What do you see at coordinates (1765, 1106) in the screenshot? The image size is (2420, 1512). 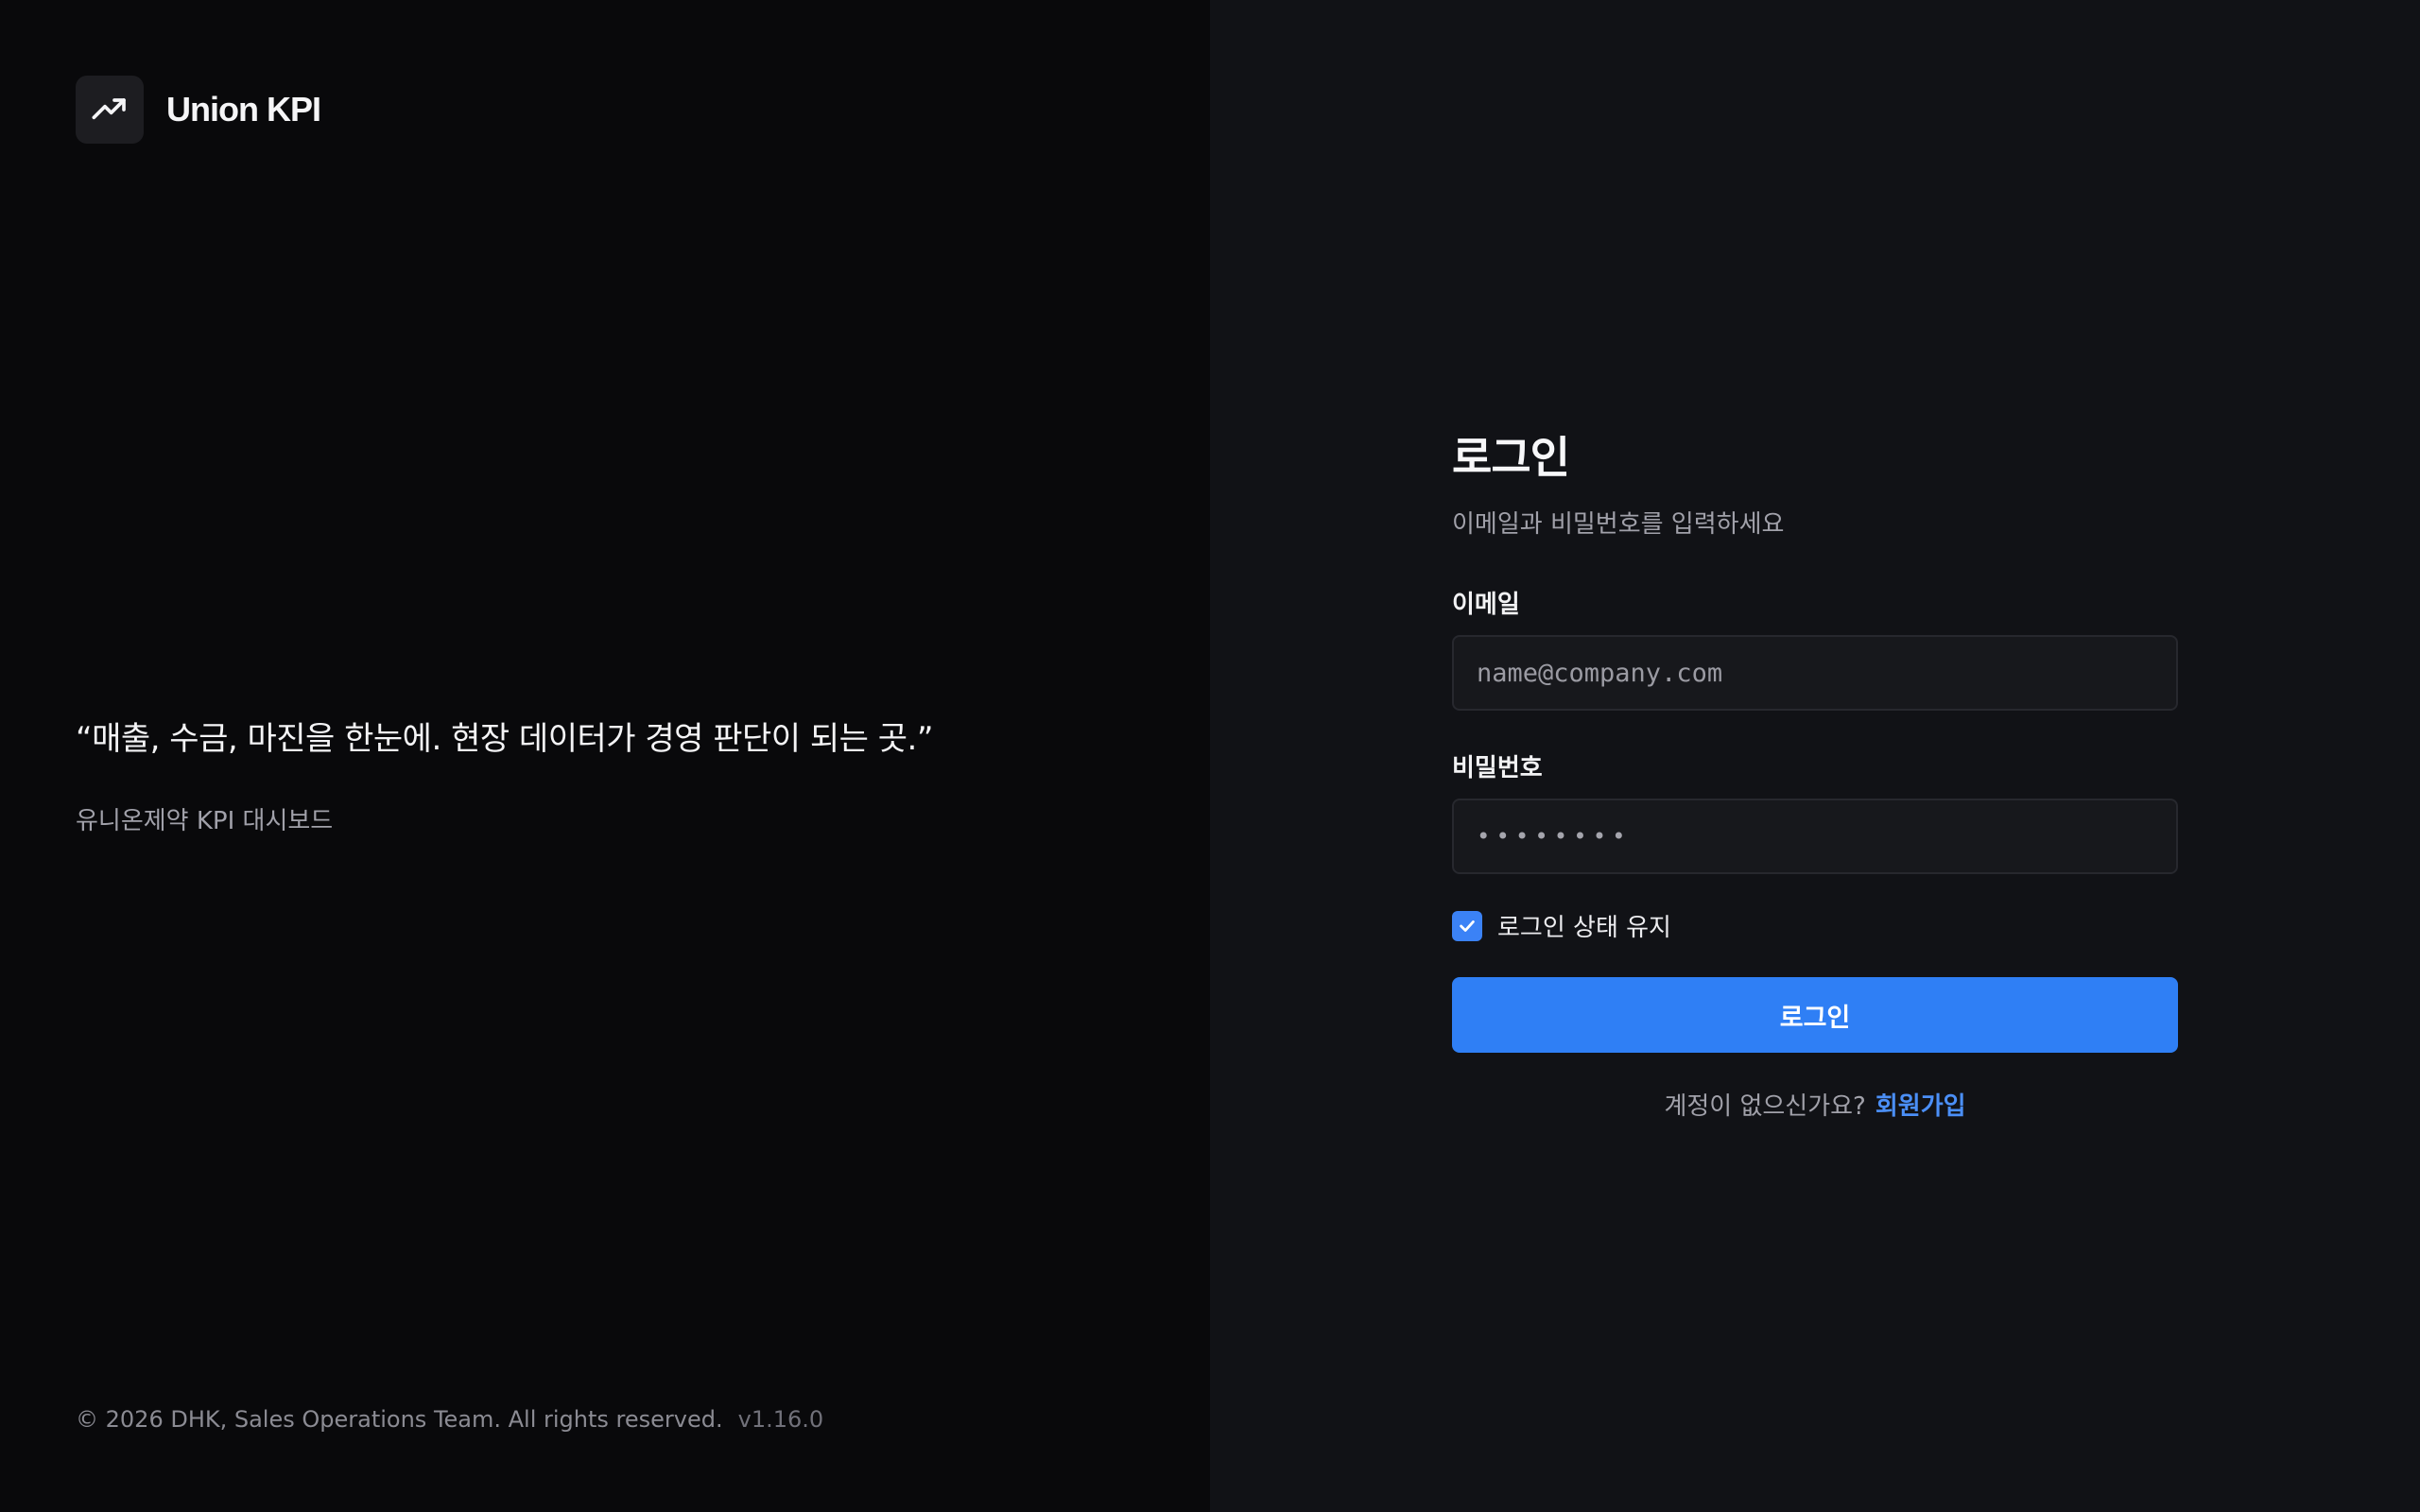 I see `signup-prompt: 계정이 없으신가요?` at bounding box center [1765, 1106].